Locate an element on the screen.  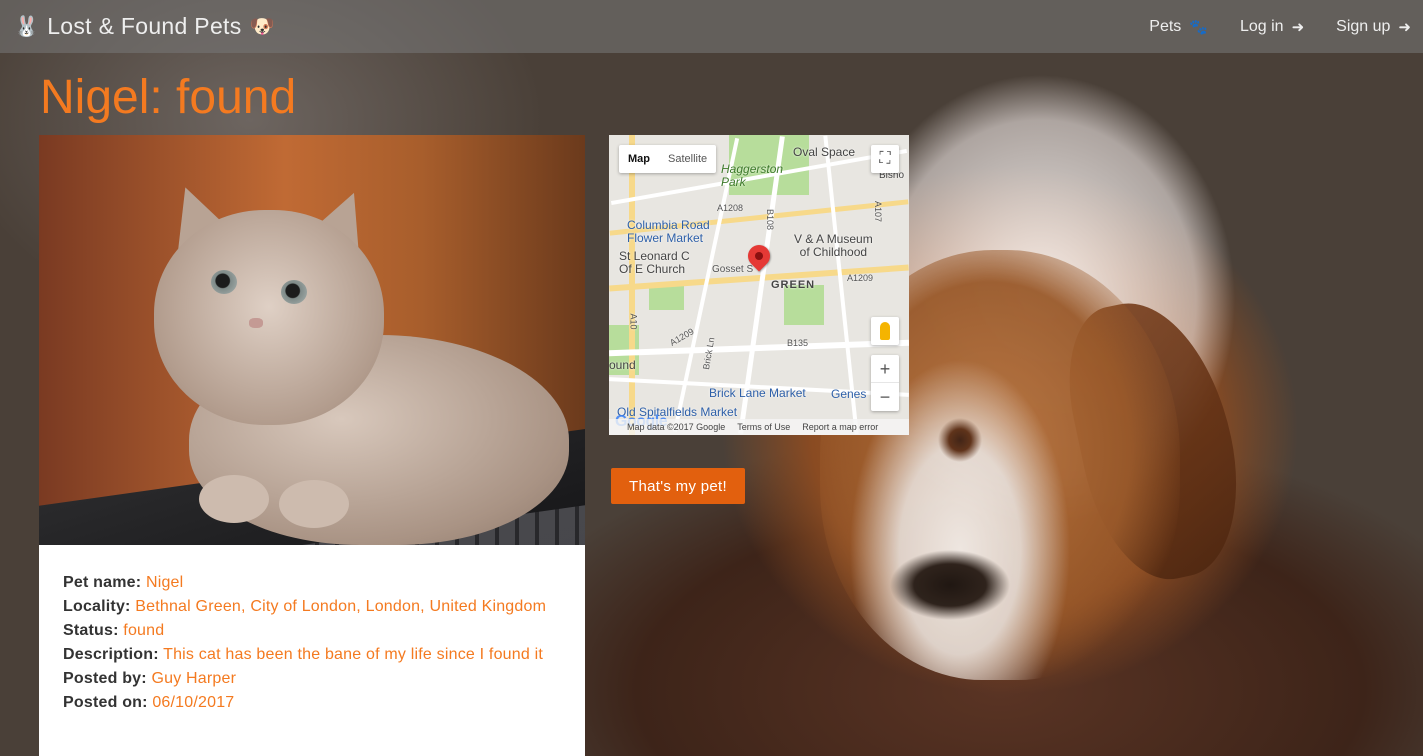
detail-value: Guy Harper is located at coordinates (194, 678).